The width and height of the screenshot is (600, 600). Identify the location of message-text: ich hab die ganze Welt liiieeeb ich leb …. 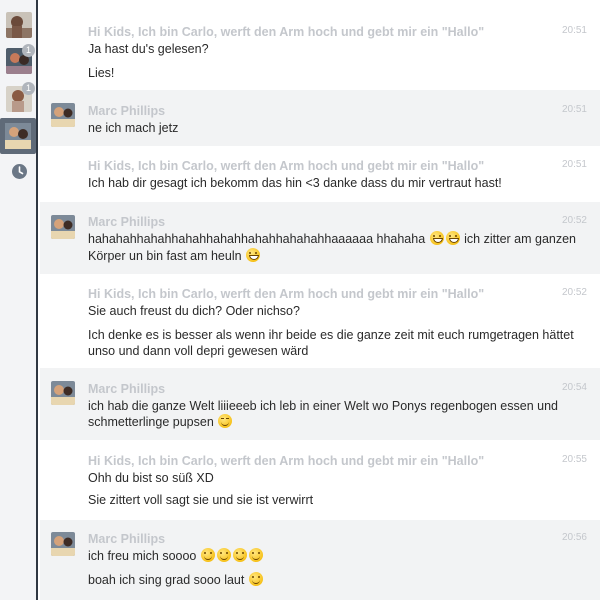
(323, 406).